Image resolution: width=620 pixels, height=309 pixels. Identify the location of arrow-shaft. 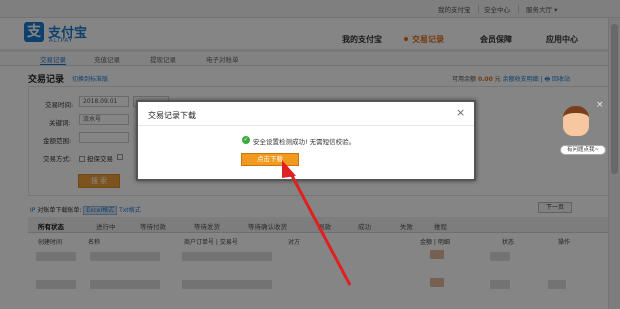
(320, 228).